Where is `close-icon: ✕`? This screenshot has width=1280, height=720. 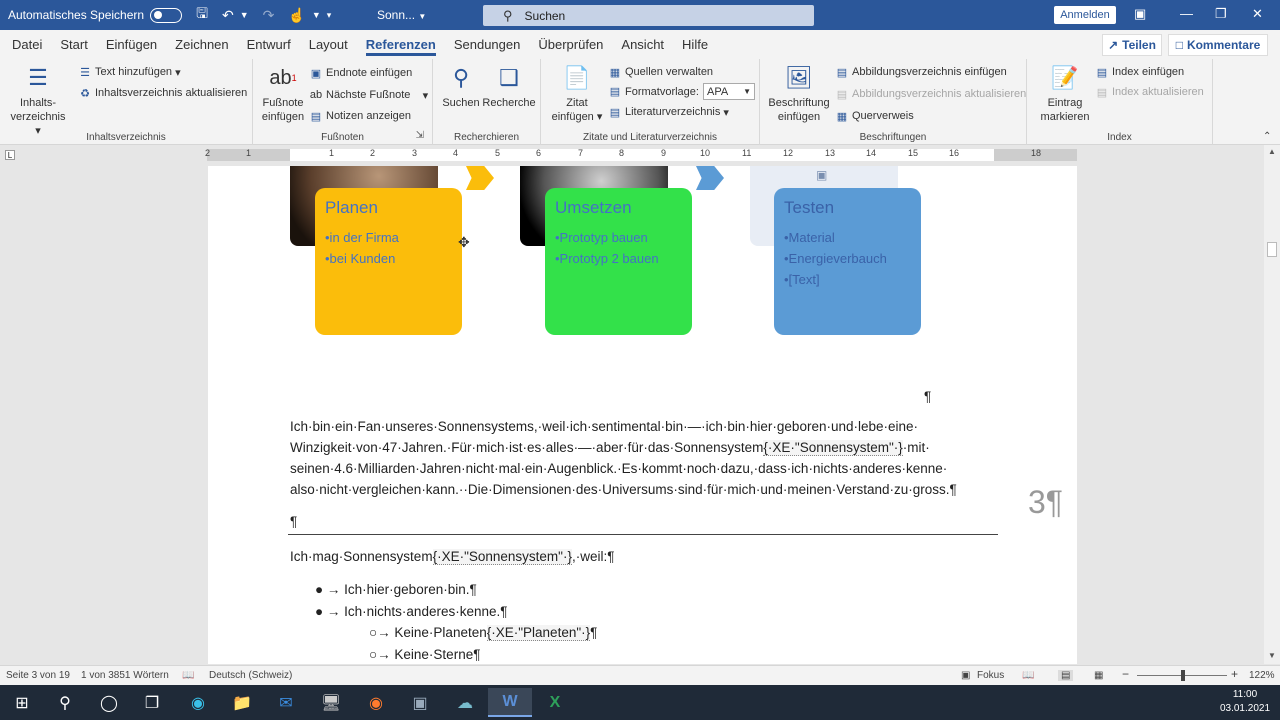
close-icon: ✕ is located at coordinates (1257, 14).